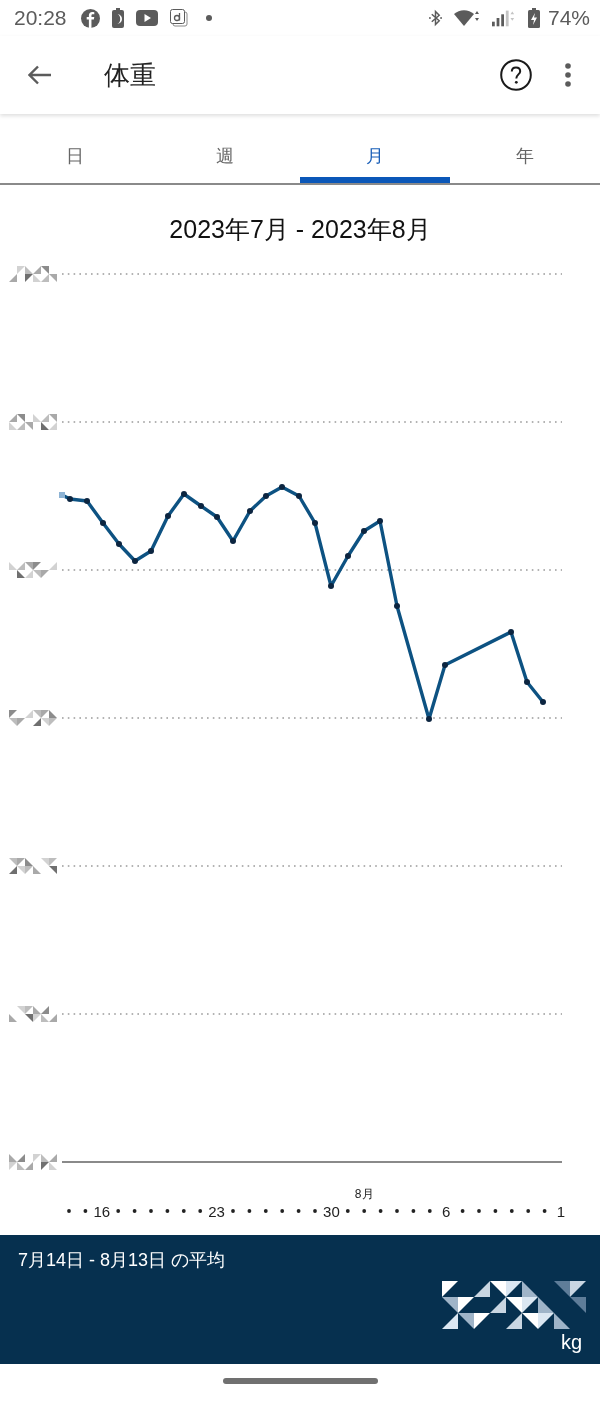  What do you see at coordinates (446, 1211) in the screenshot?
I see `x-axis-label: 6` at bounding box center [446, 1211].